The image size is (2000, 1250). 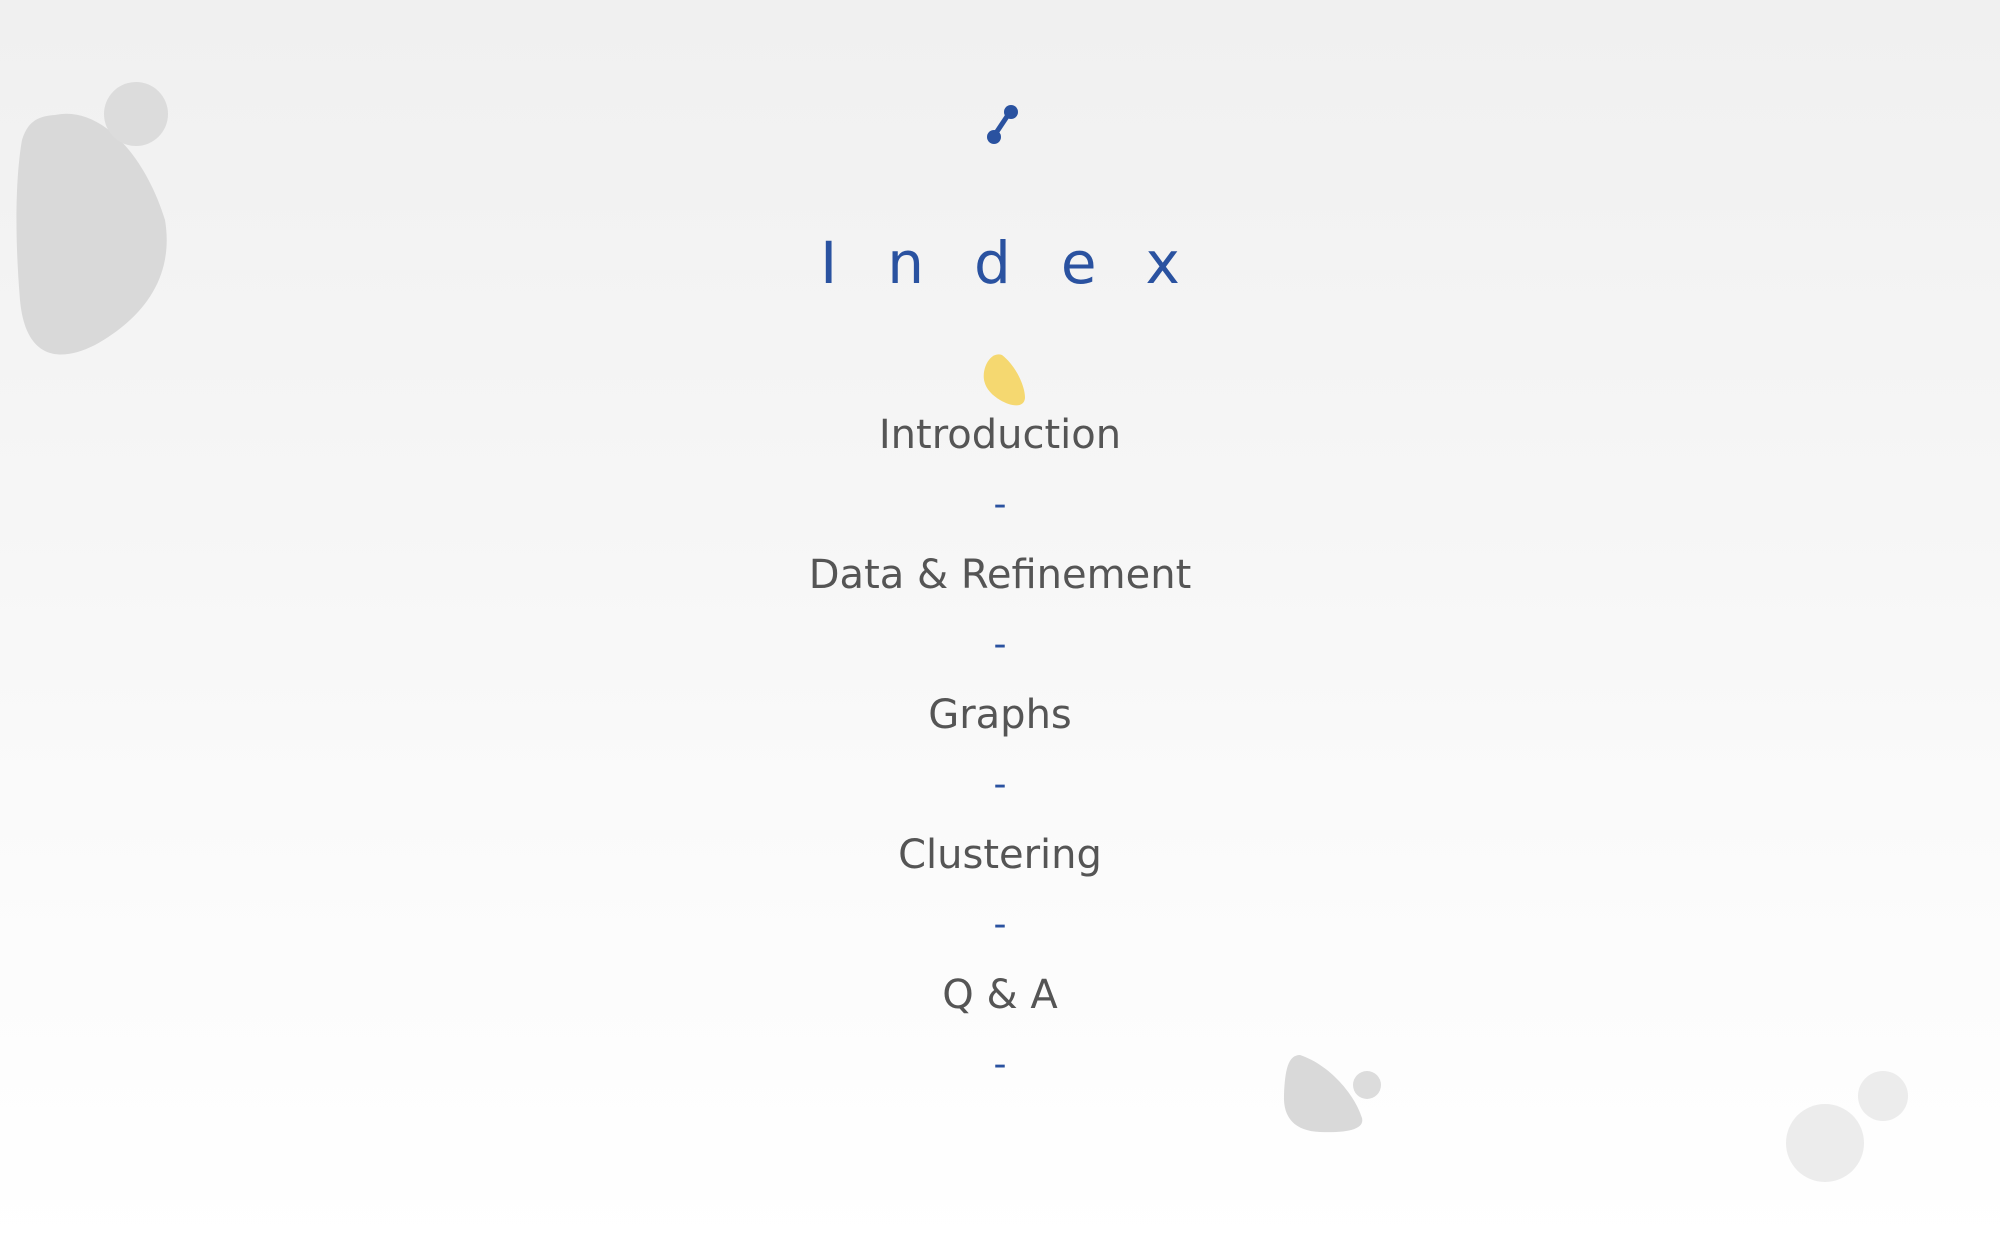 What do you see at coordinates (1000, 470) in the screenshot?
I see `list-item: Introduction -` at bounding box center [1000, 470].